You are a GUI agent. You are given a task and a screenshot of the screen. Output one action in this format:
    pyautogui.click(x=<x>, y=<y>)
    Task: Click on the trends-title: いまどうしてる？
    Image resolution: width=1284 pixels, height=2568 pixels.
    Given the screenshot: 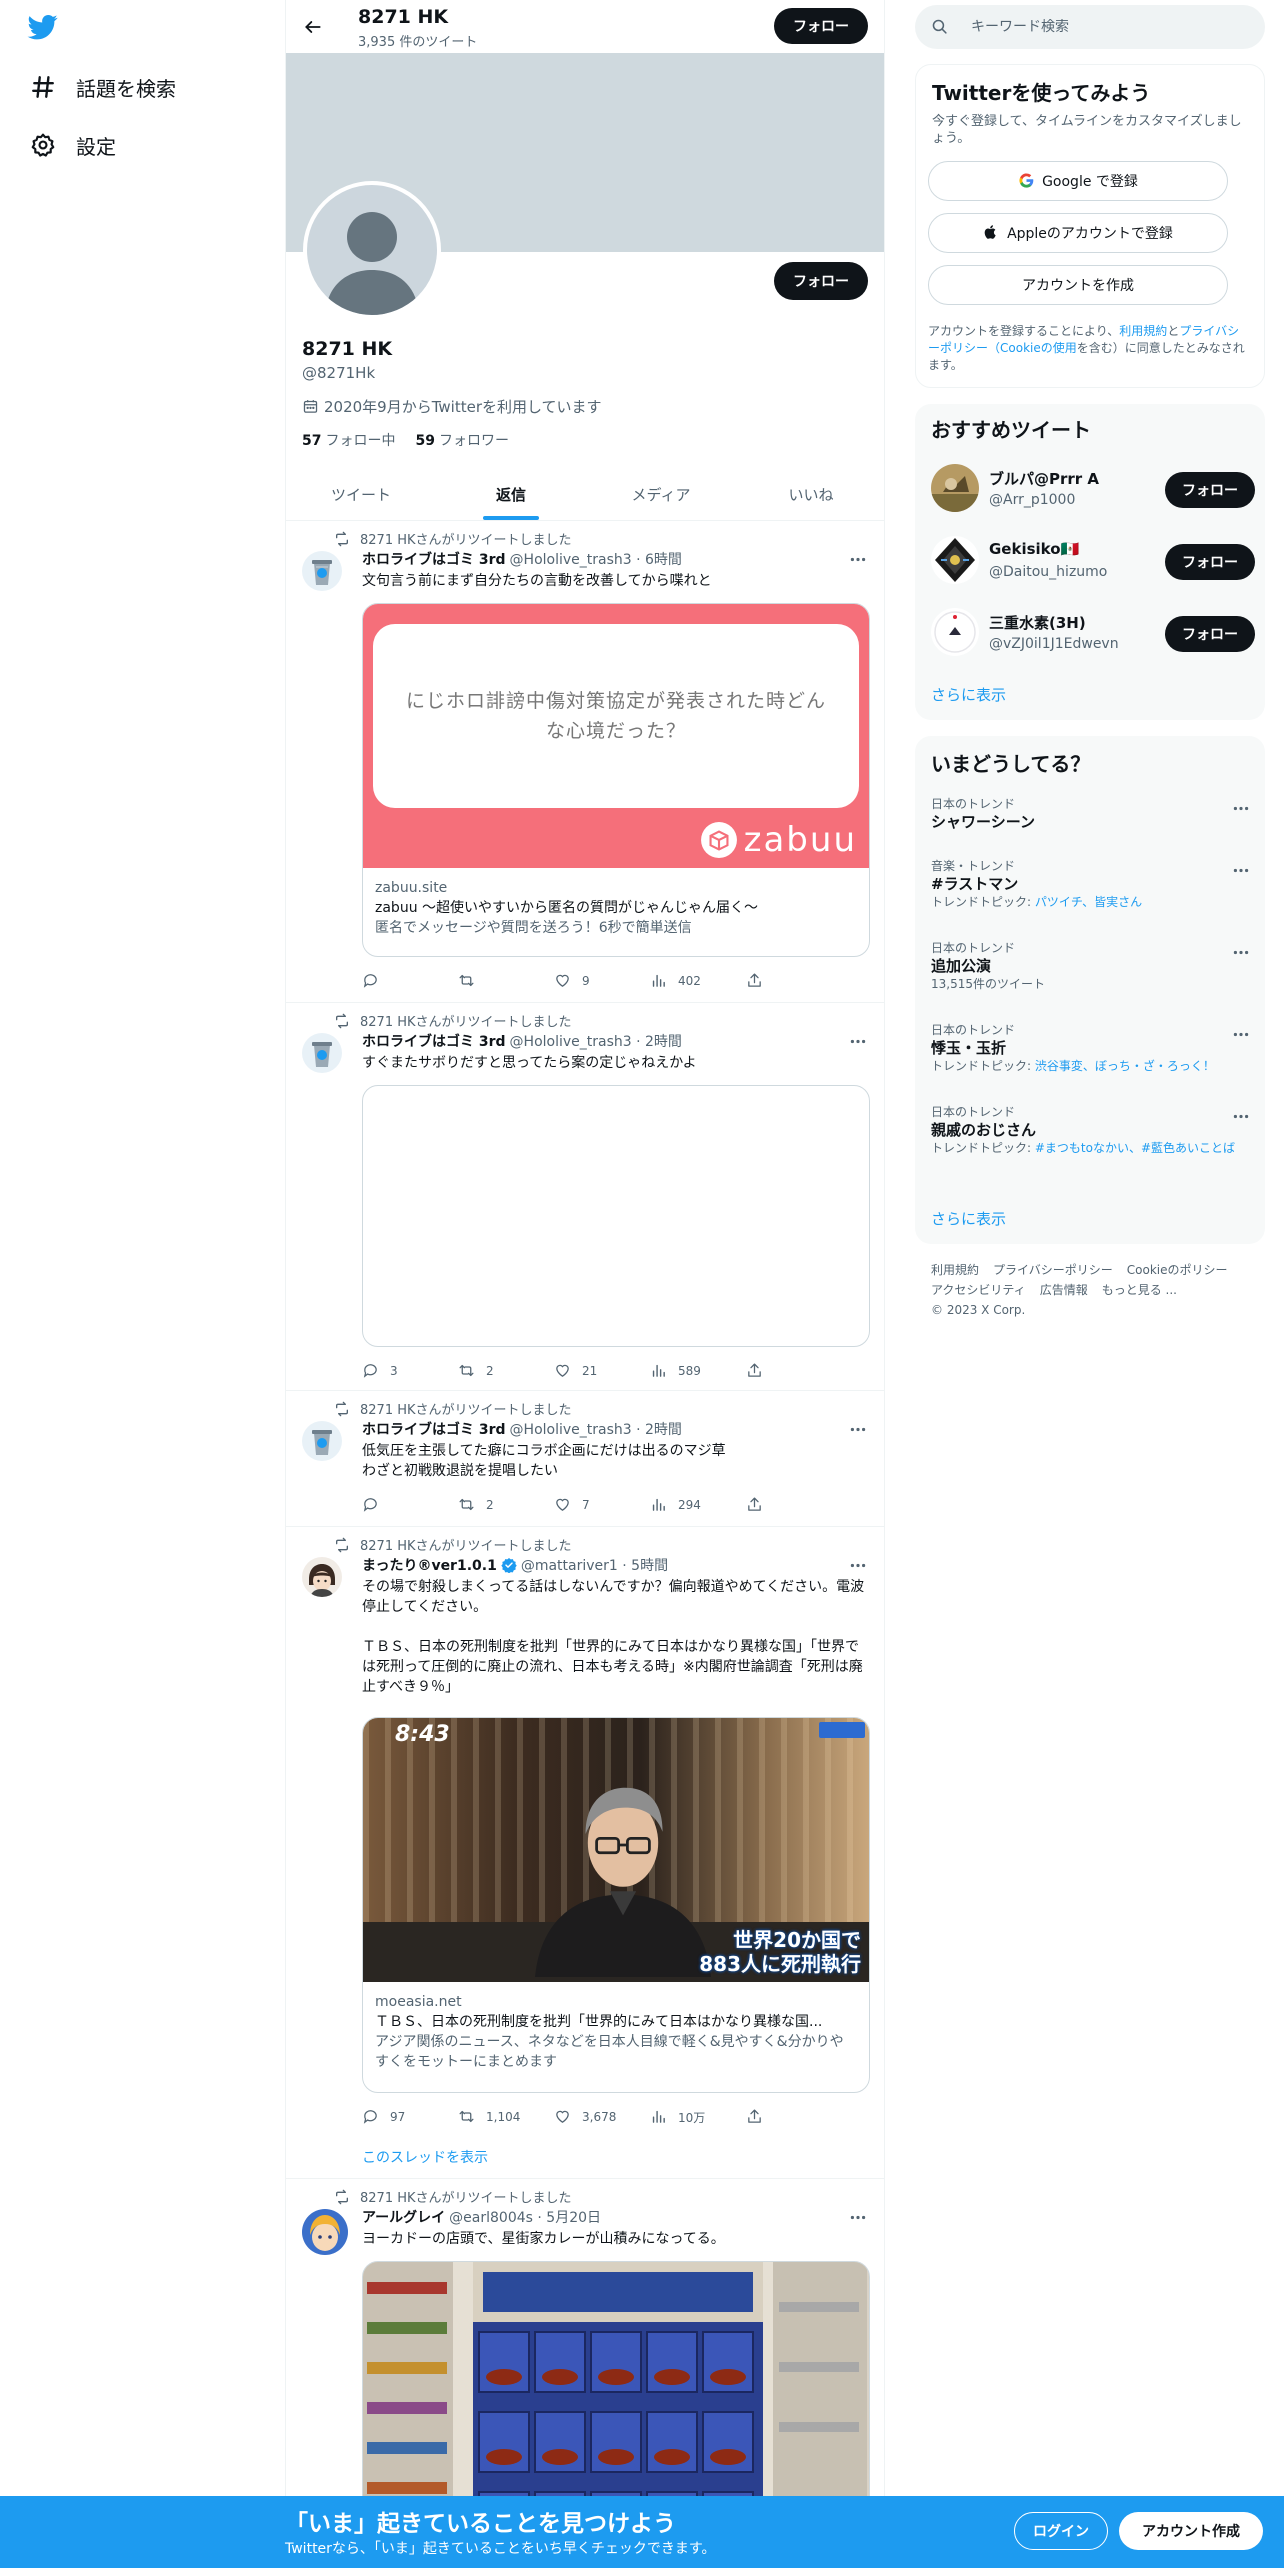 What is the action you would take?
    pyautogui.click(x=1011, y=764)
    